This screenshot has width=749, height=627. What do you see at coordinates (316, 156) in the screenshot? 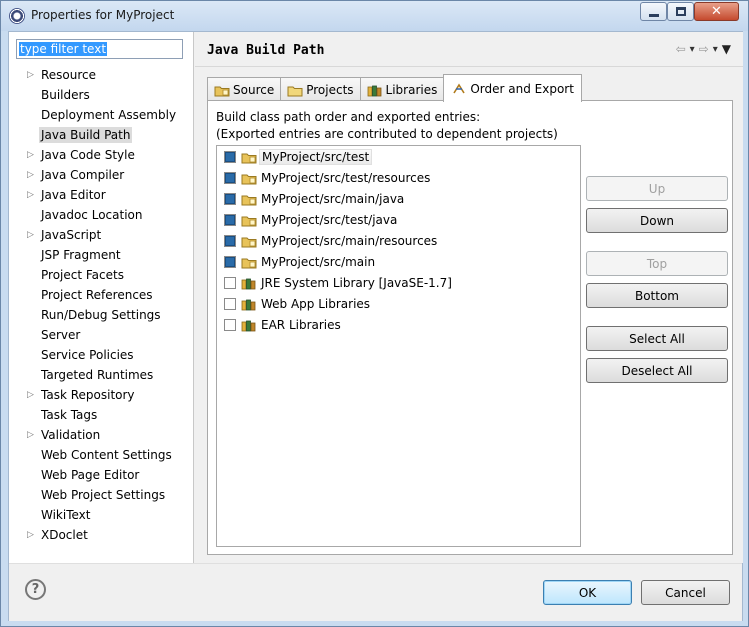
I see `entry-label: MyProject/src/test` at bounding box center [316, 156].